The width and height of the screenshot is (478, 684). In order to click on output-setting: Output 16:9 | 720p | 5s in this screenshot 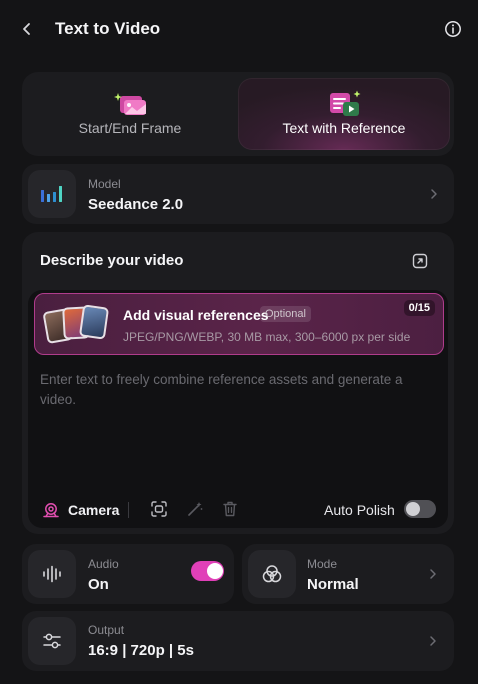, I will do `click(238, 641)`.